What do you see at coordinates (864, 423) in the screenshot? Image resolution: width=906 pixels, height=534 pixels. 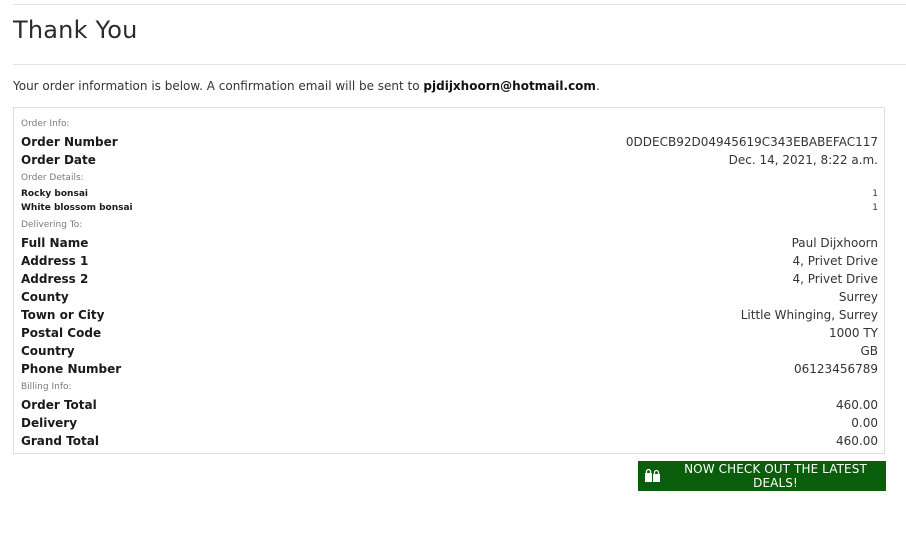 I see `row-value: 0.00` at bounding box center [864, 423].